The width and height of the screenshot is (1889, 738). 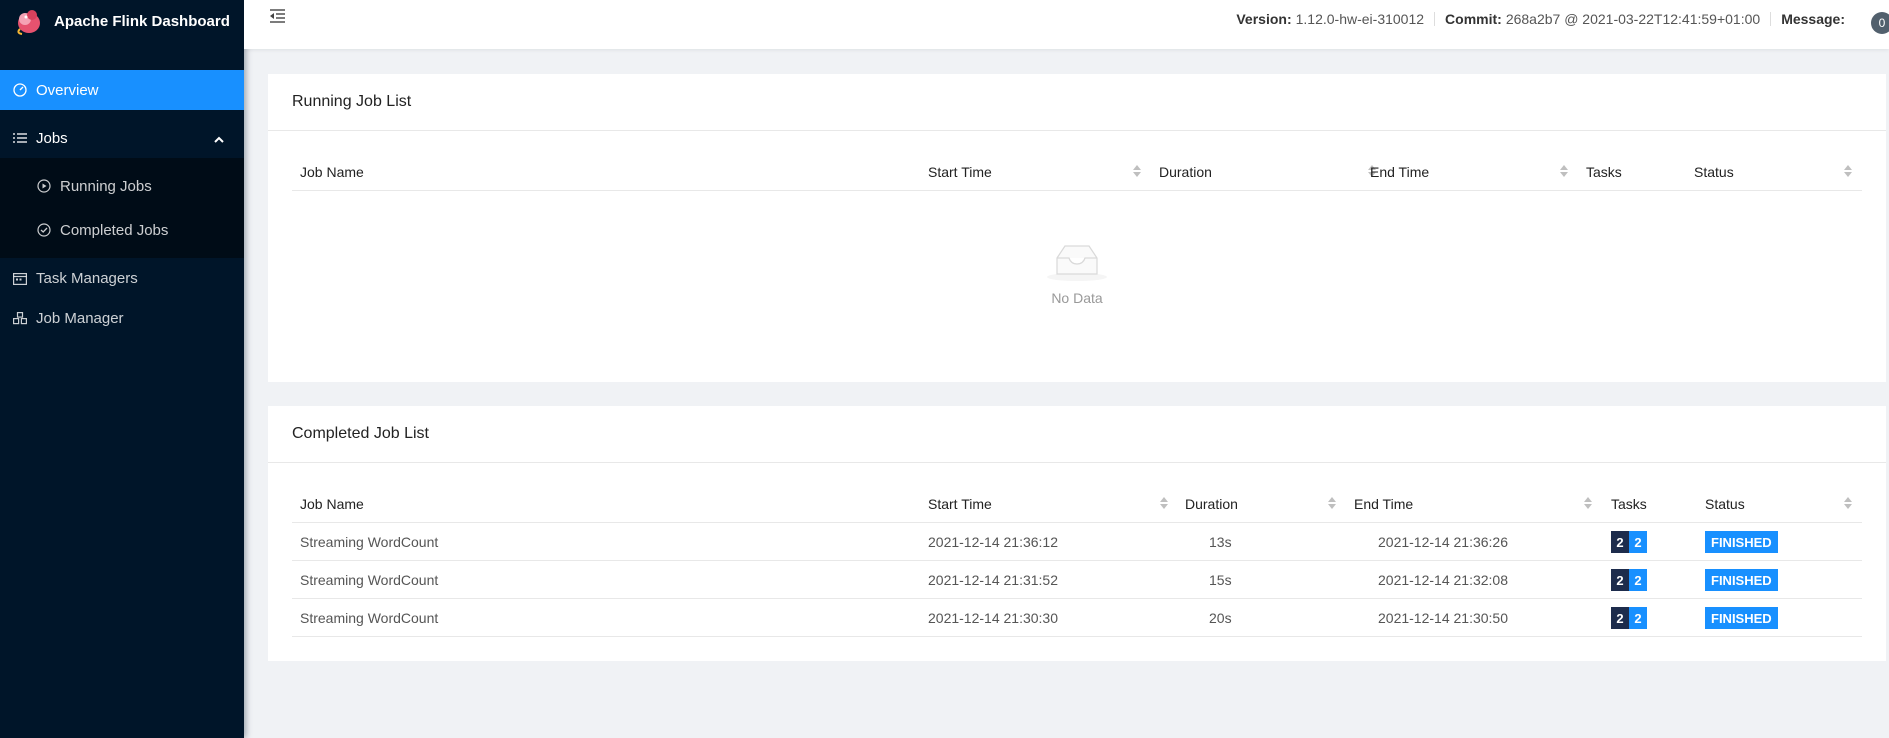 What do you see at coordinates (106, 186) in the screenshot?
I see `sidebar-item-label: Running Jobs` at bounding box center [106, 186].